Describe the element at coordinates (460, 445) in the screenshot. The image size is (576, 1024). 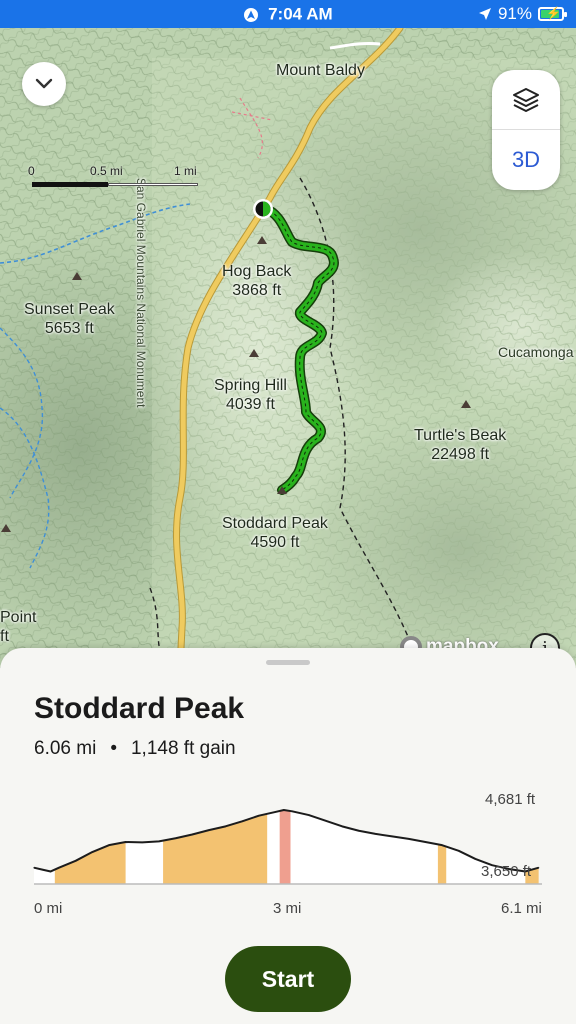
I see `place-label-turtles-beak: Turtle's Beak 22498 ft` at that location.